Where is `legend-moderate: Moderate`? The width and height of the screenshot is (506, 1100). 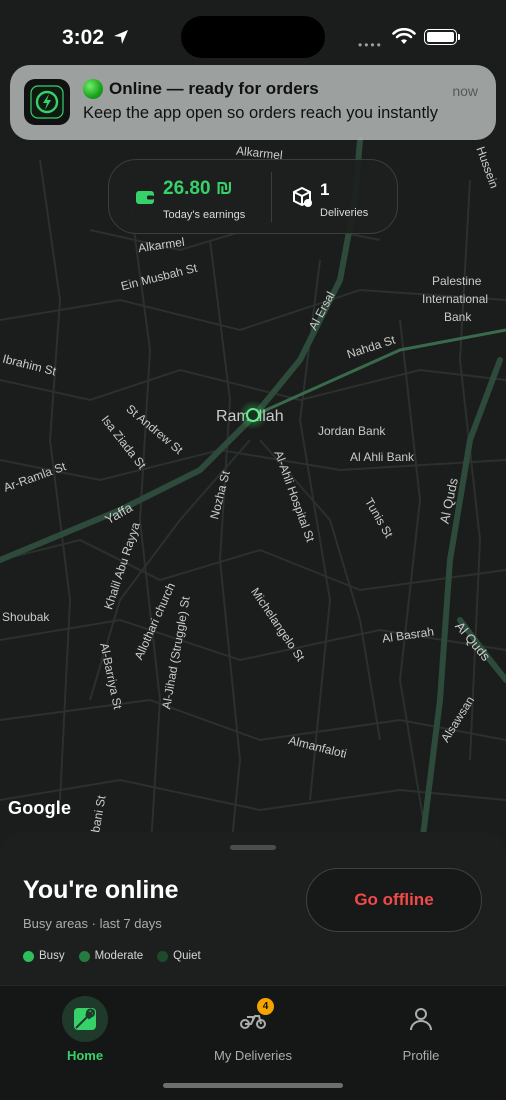 legend-moderate: Moderate is located at coordinates (111, 956).